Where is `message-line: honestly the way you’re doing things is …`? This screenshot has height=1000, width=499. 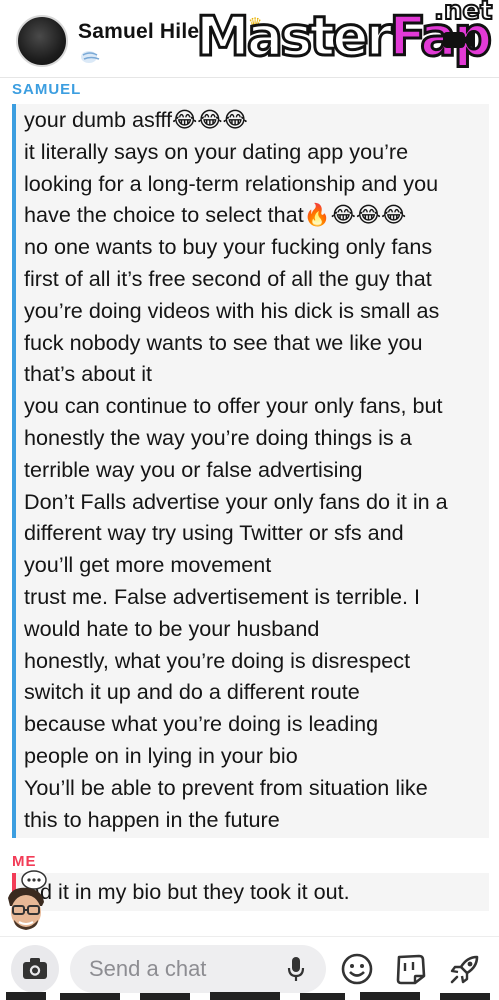
message-line: honestly the way you’re doing things is … is located at coordinates (218, 437).